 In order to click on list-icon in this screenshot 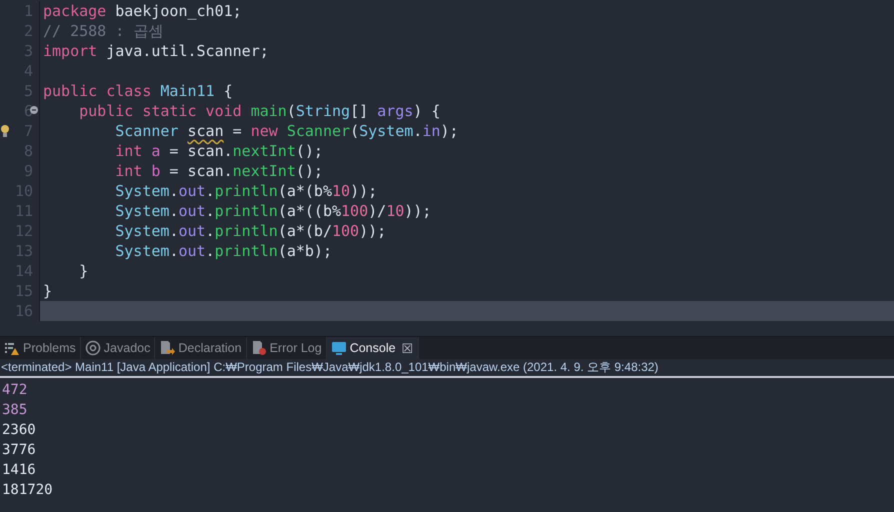, I will do `click(12, 348)`.